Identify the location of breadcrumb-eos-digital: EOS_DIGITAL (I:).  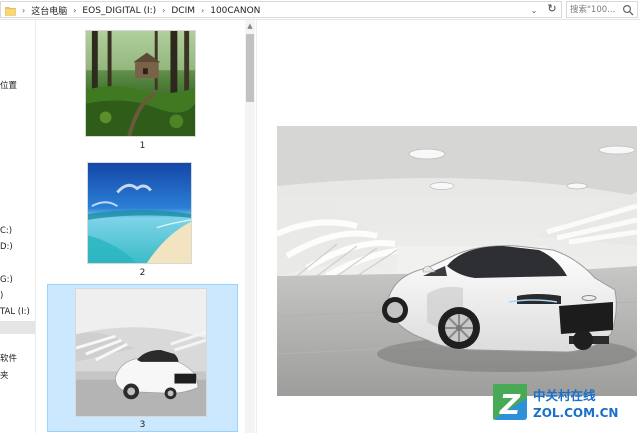
(119, 11).